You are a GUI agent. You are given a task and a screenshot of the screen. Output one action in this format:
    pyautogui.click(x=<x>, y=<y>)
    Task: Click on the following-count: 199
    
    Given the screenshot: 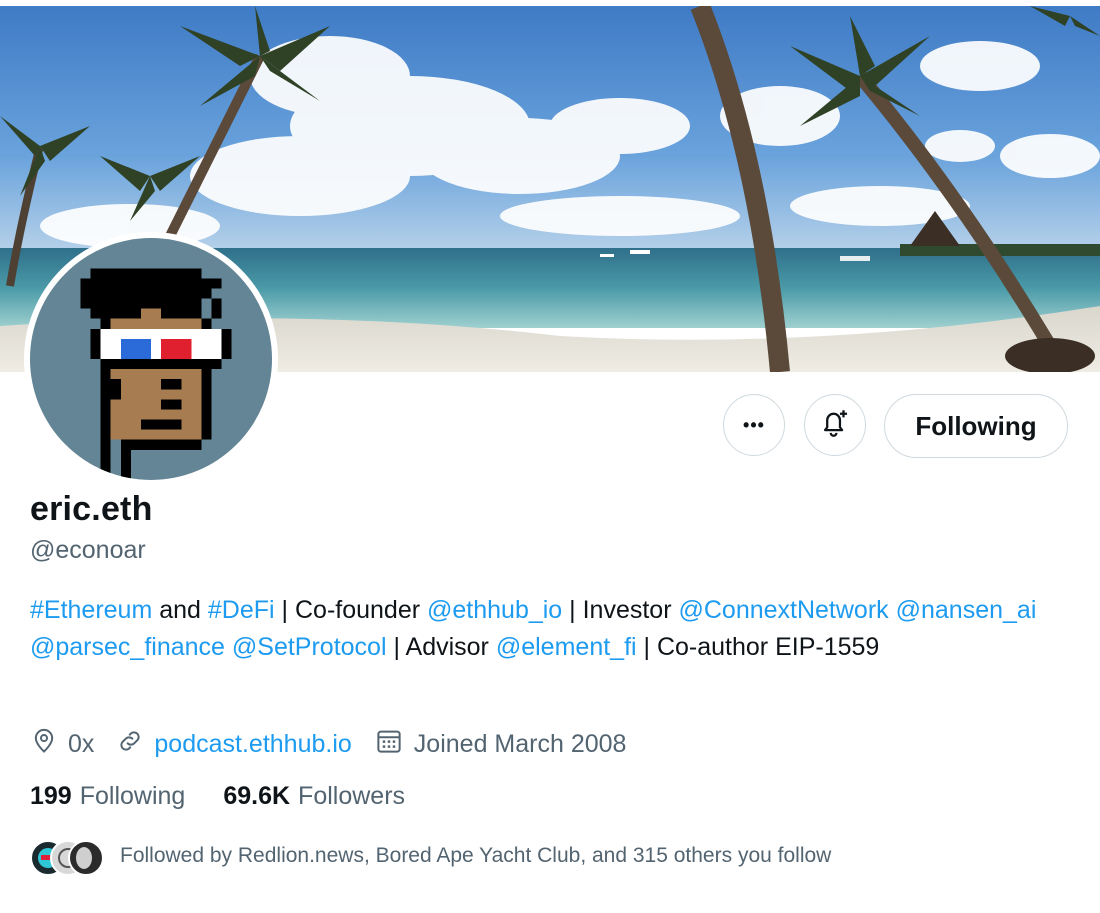 What is the action you would take?
    pyautogui.click(x=51, y=796)
    